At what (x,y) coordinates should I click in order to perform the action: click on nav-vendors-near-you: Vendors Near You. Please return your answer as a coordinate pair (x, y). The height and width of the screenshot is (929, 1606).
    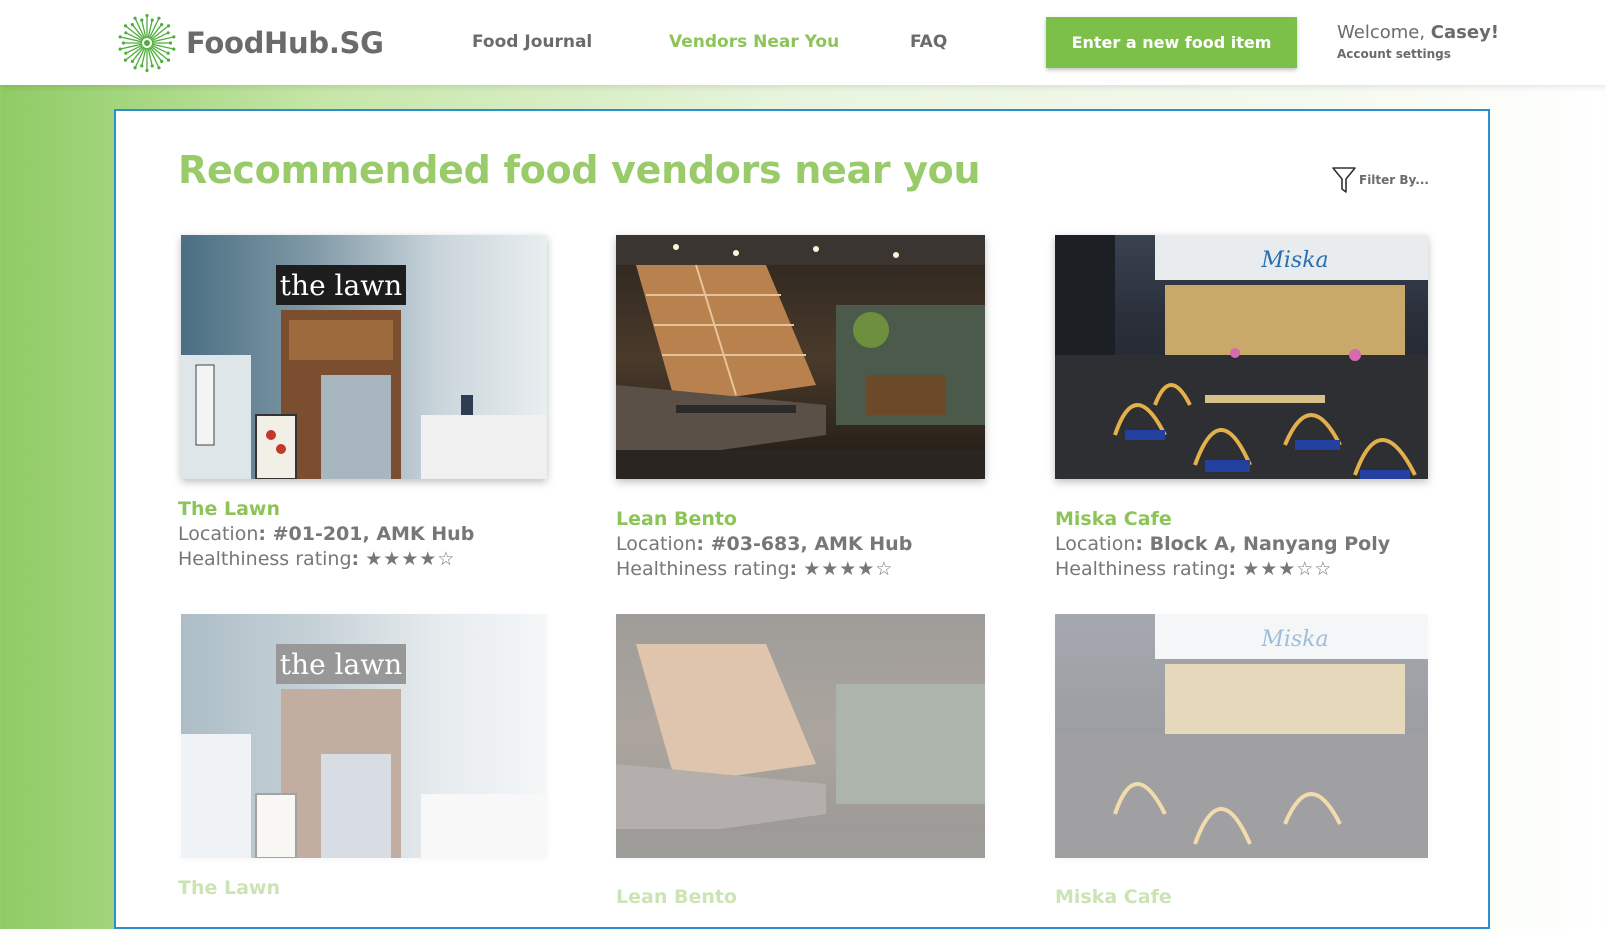
    Looking at the image, I should click on (754, 42).